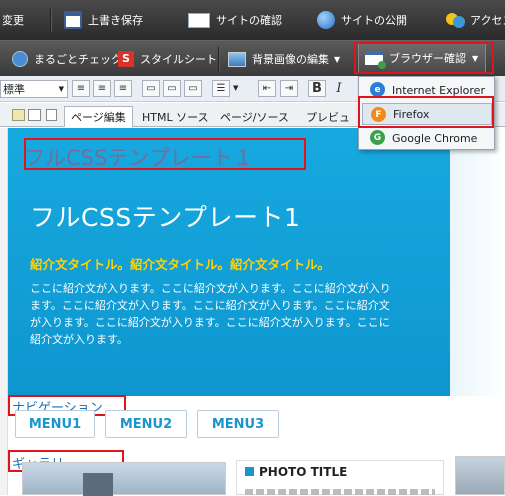  Describe the element at coordinates (317, 88) in the screenshot. I see `bold-button: B` at that location.